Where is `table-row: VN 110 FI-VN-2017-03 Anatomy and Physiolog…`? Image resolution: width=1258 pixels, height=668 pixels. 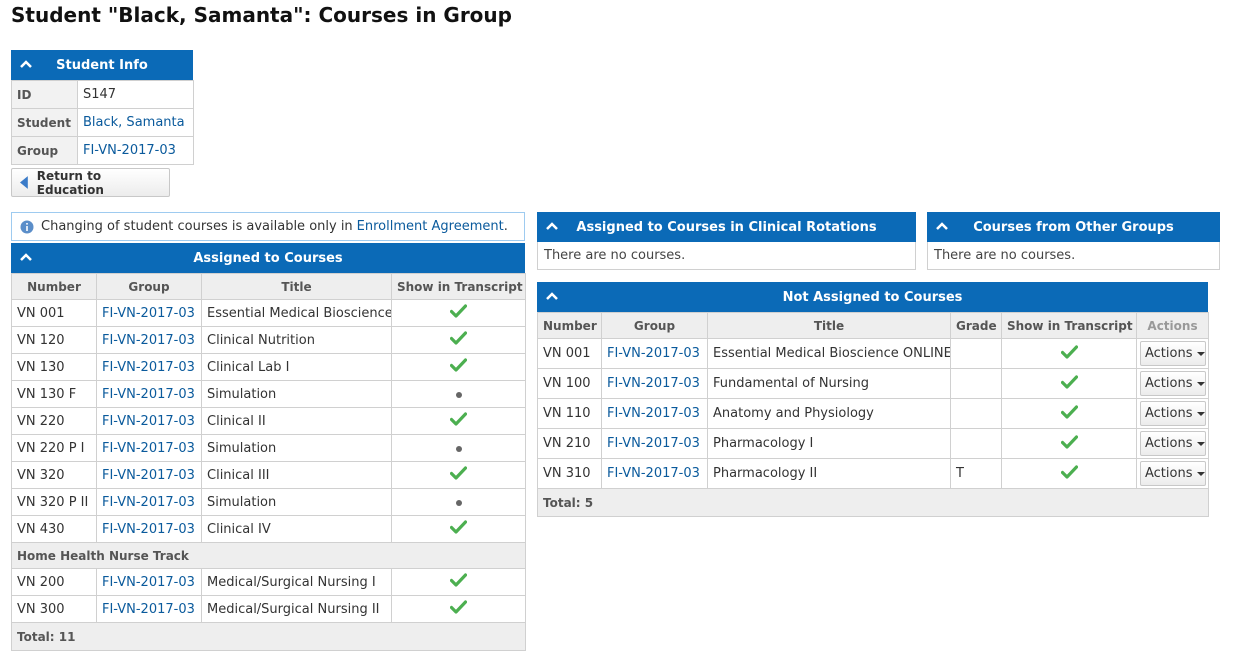 table-row: VN 110 FI-VN-2017-03 Anatomy and Physiolog… is located at coordinates (873, 413).